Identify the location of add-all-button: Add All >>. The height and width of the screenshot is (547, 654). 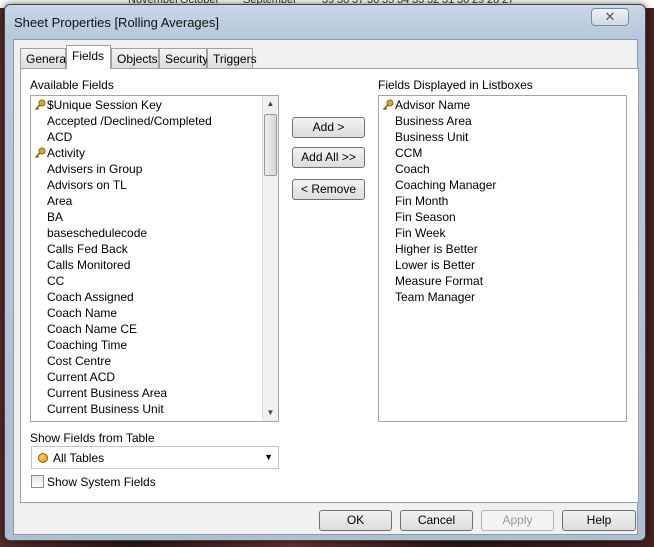
(328, 157).